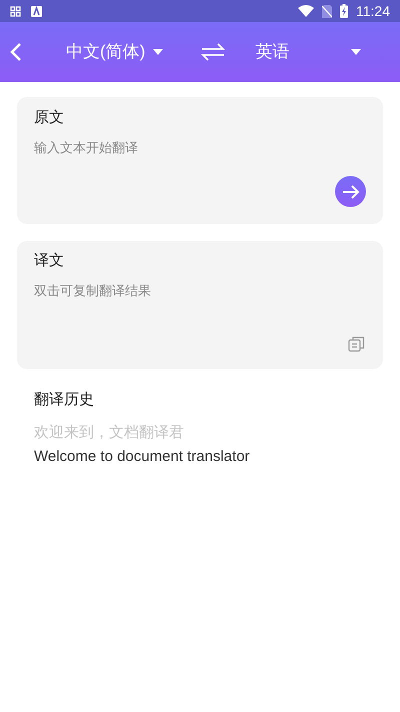  I want to click on copy-icon, so click(356, 344).